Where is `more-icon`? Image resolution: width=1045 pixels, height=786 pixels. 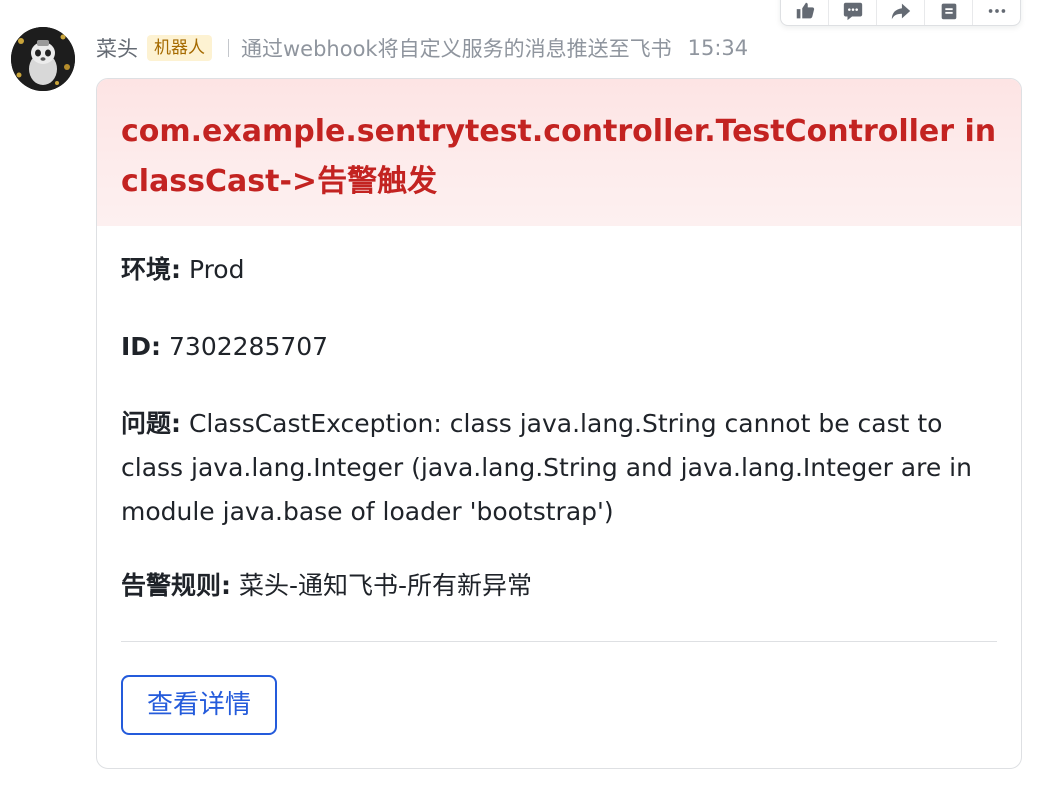
more-icon is located at coordinates (996, 11).